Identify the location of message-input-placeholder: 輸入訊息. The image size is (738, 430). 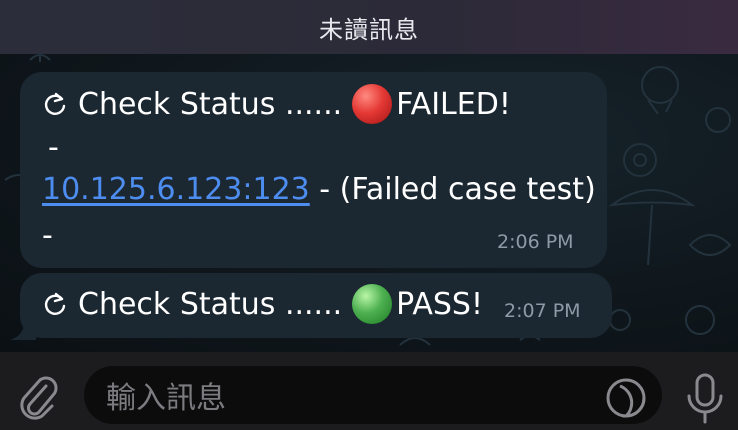
(166, 398).